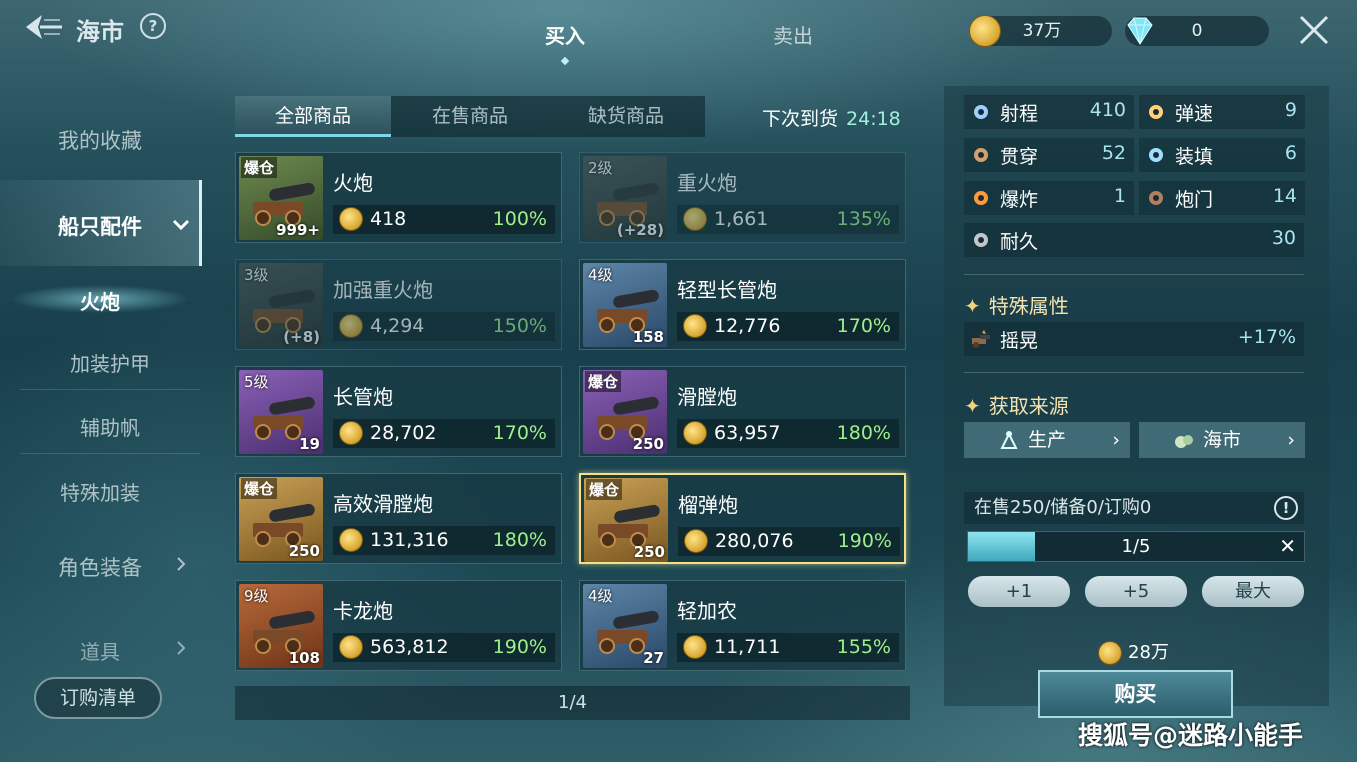  I want to click on total-cost-value: 28万, so click(1148, 652).